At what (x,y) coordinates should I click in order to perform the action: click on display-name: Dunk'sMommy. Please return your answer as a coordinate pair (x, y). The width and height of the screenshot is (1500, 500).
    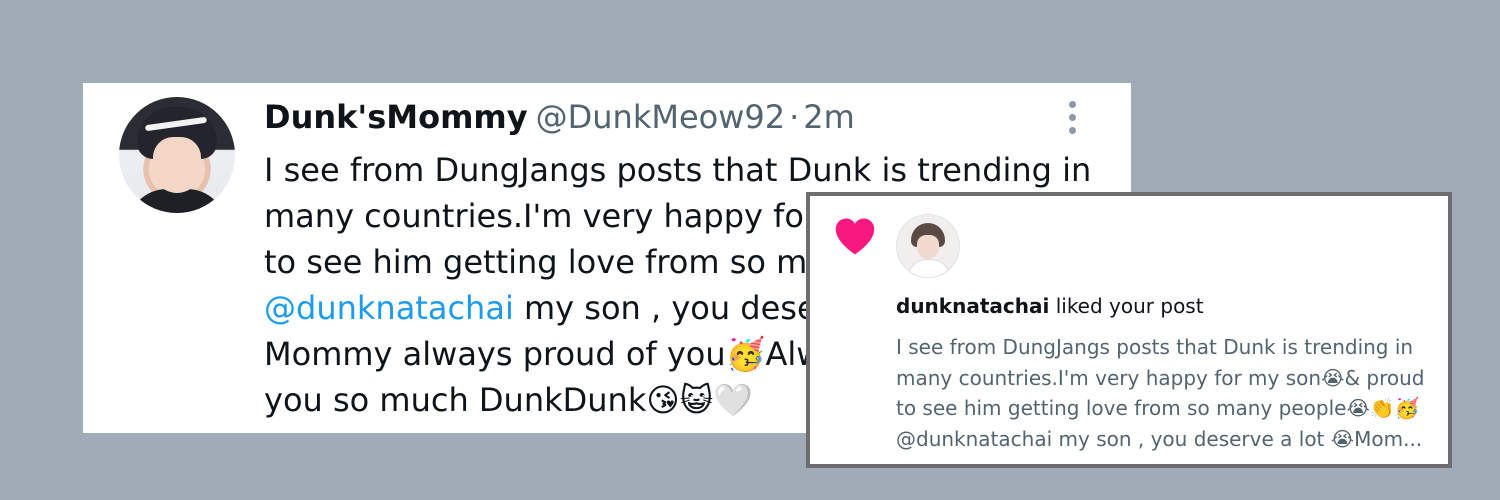
    Looking at the image, I should click on (396, 117).